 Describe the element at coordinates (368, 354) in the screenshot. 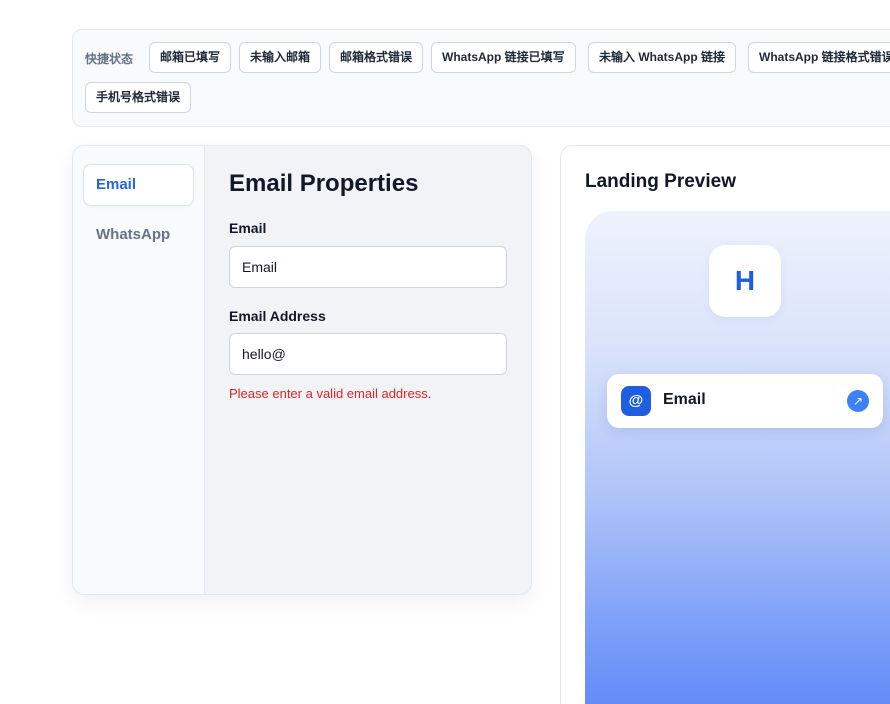

I see `email-address-input` at that location.